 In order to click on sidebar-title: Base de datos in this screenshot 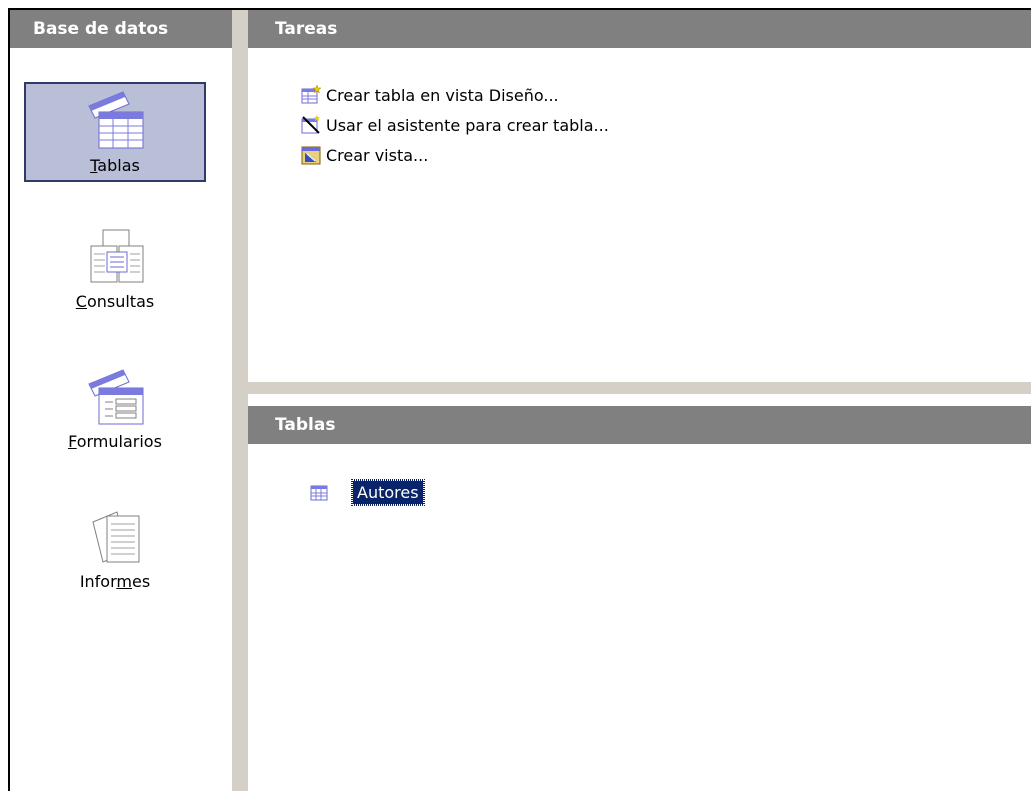, I will do `click(101, 29)`.